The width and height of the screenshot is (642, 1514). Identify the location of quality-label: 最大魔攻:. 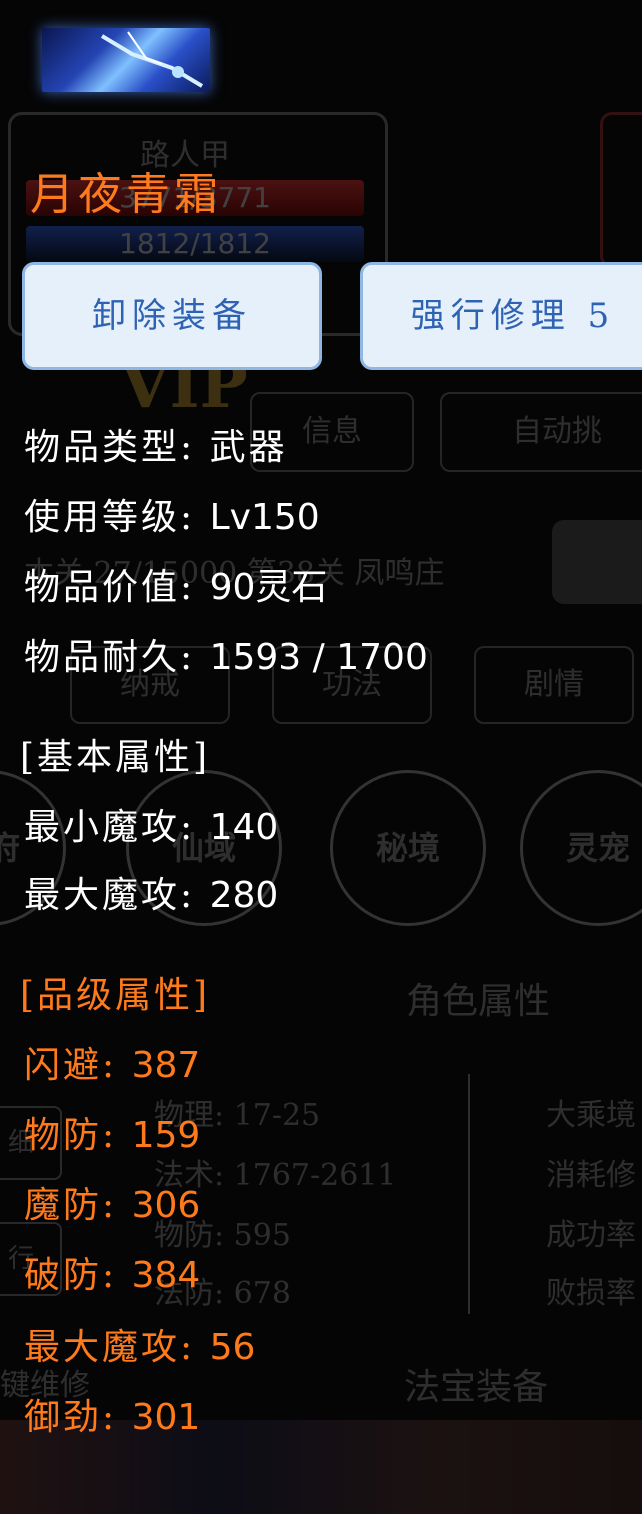
(110, 1347).